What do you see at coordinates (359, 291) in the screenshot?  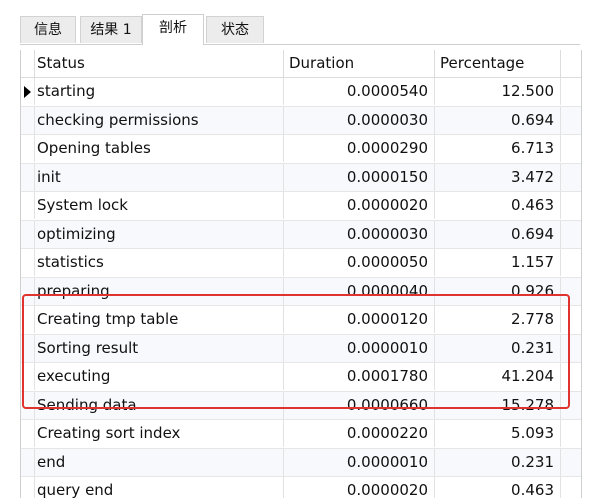 I see `duration-cell: 0.0000040` at bounding box center [359, 291].